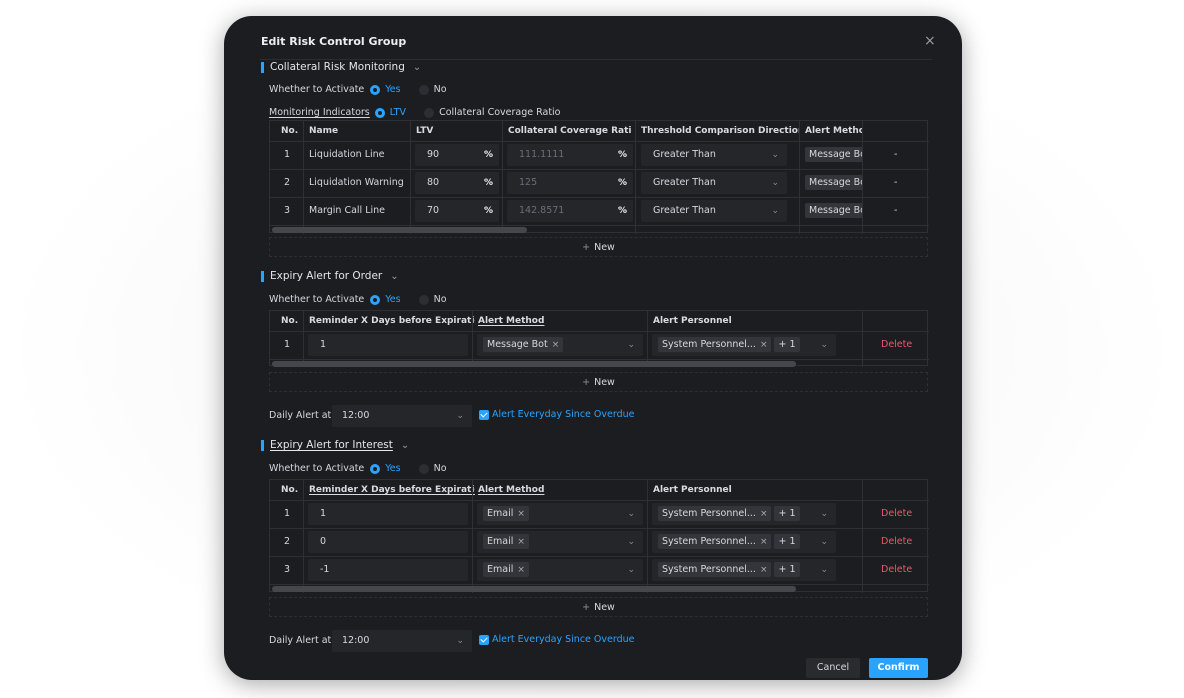 This screenshot has width=1184, height=698. What do you see at coordinates (622, 211) in the screenshot?
I see `percent-suffix: %` at bounding box center [622, 211].